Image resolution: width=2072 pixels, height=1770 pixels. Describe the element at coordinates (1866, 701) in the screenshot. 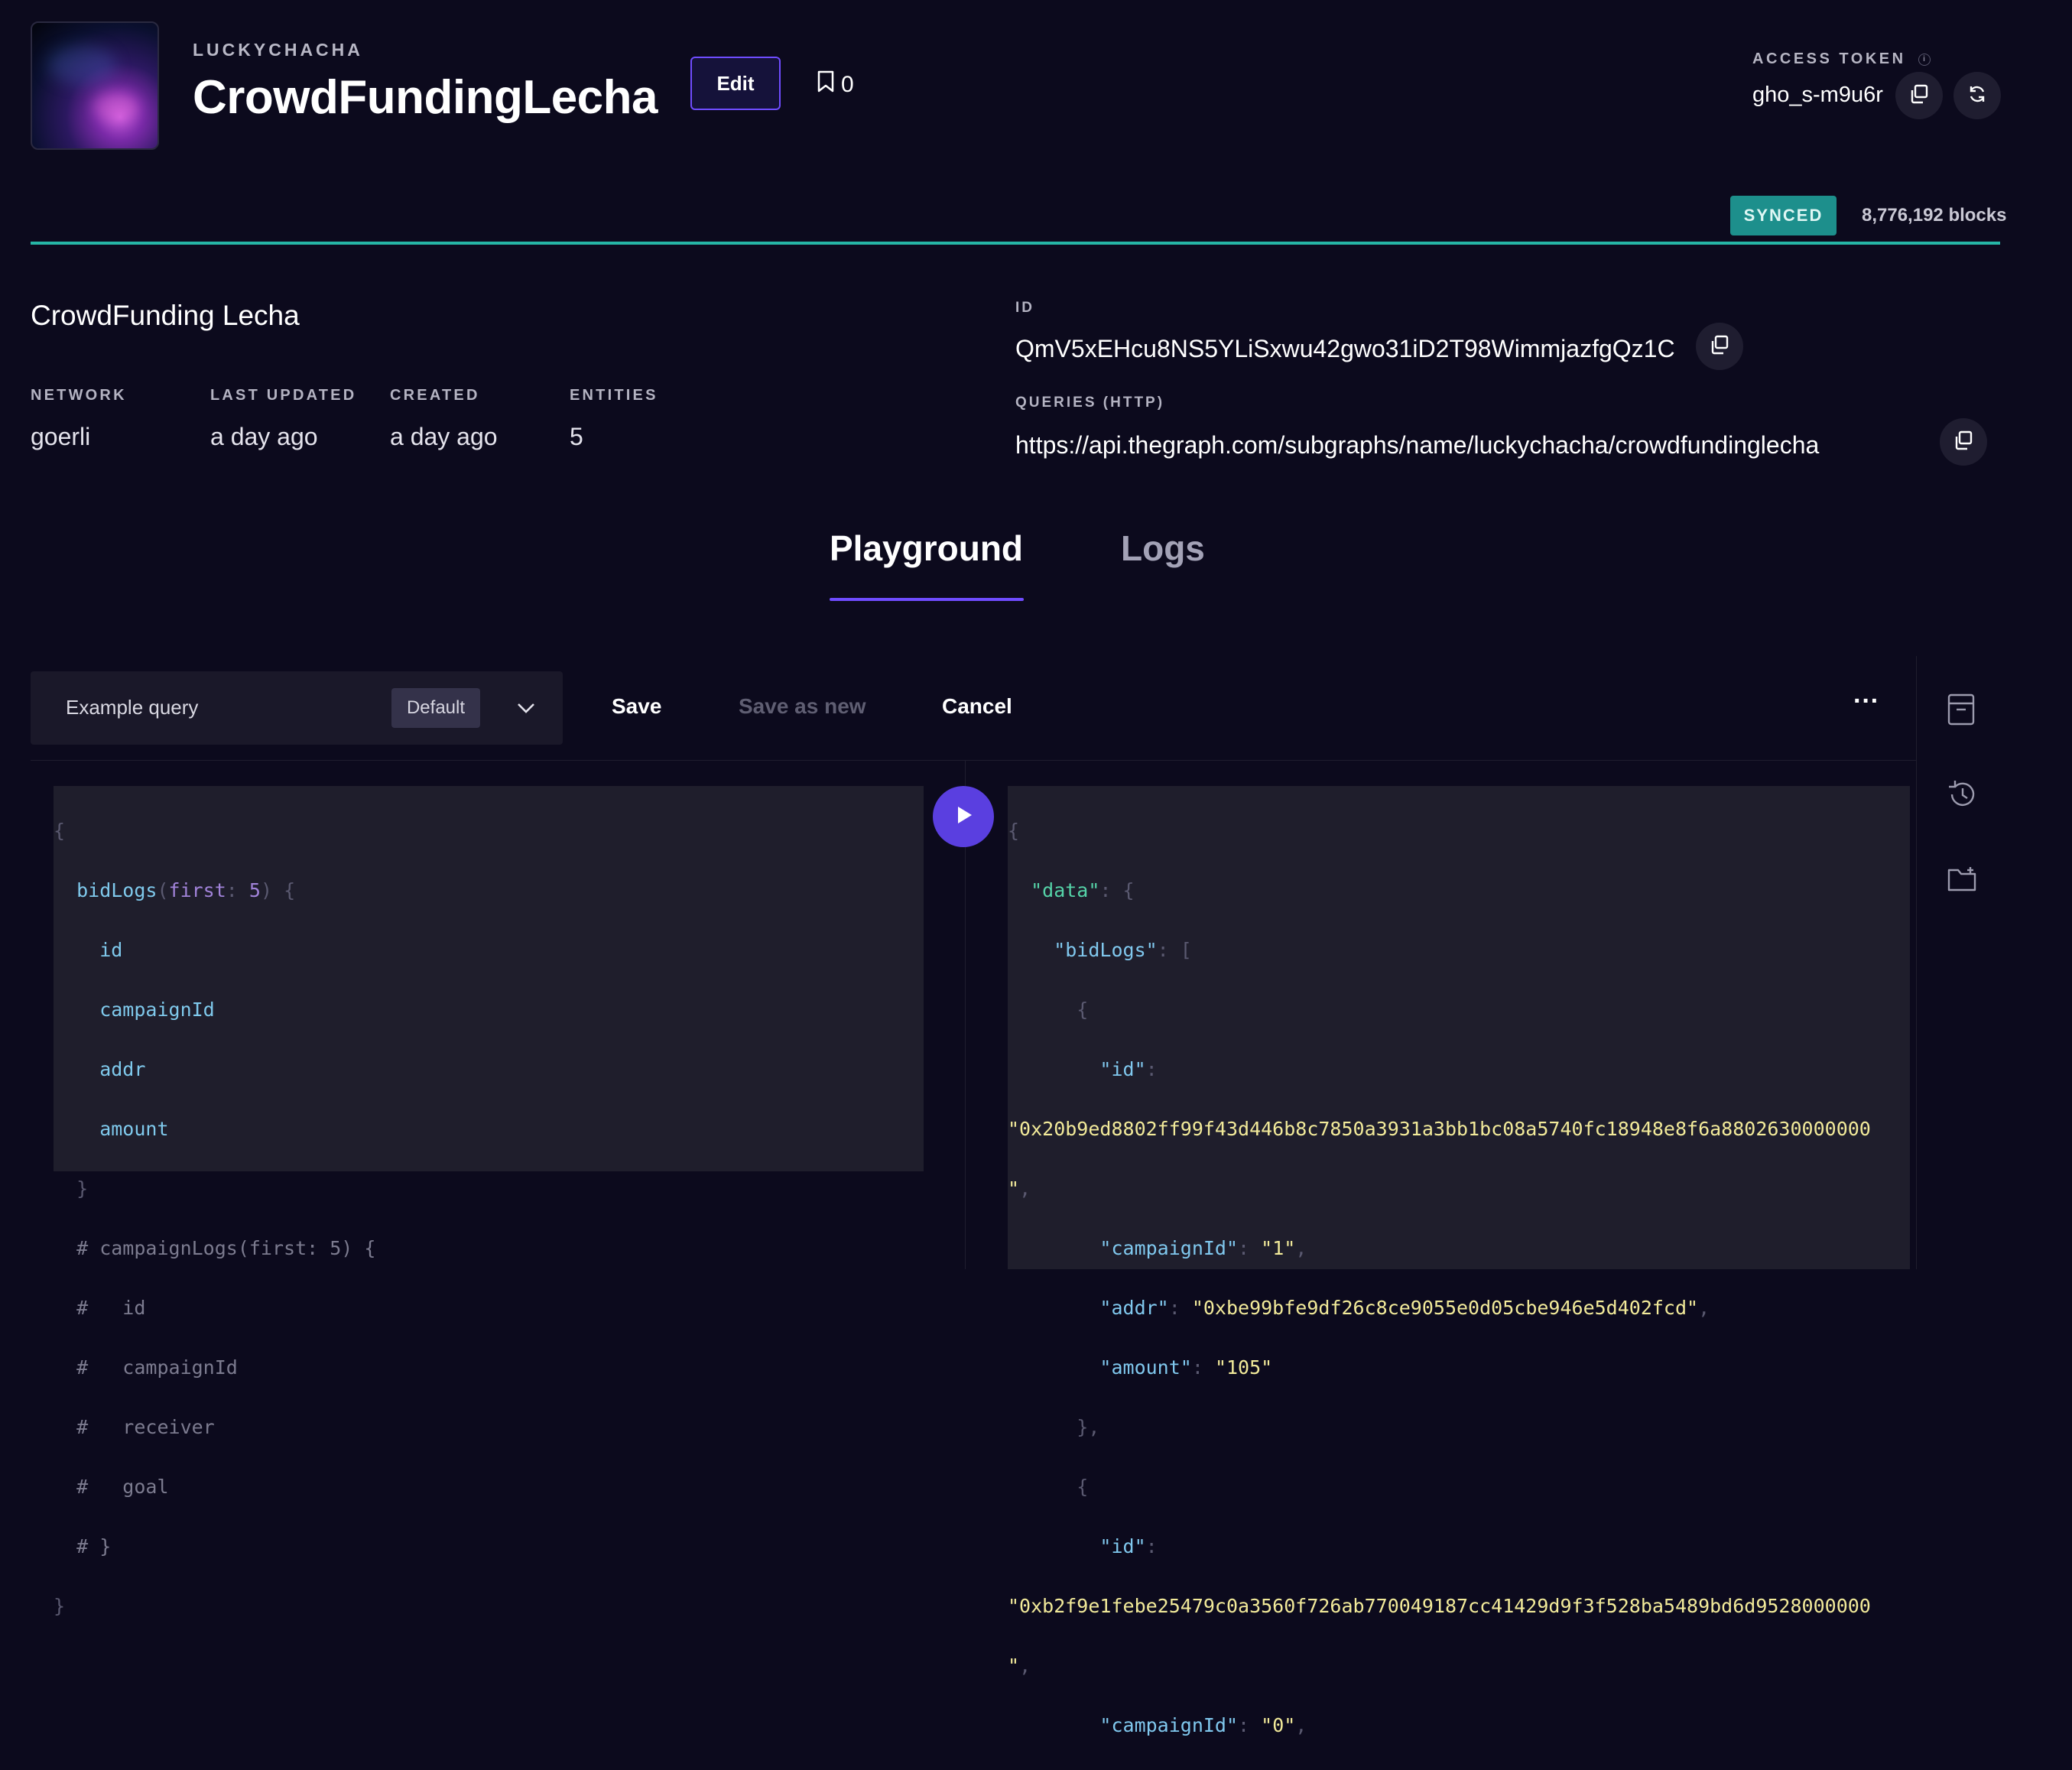

I see `more-icon: ···` at that location.